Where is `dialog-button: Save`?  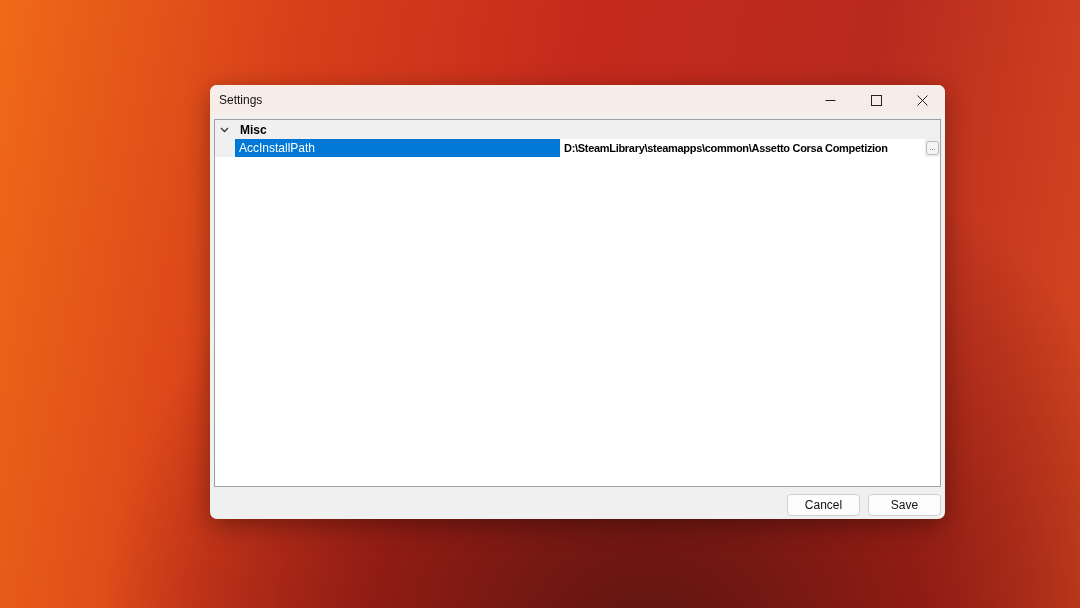
dialog-button: Save is located at coordinates (904, 505).